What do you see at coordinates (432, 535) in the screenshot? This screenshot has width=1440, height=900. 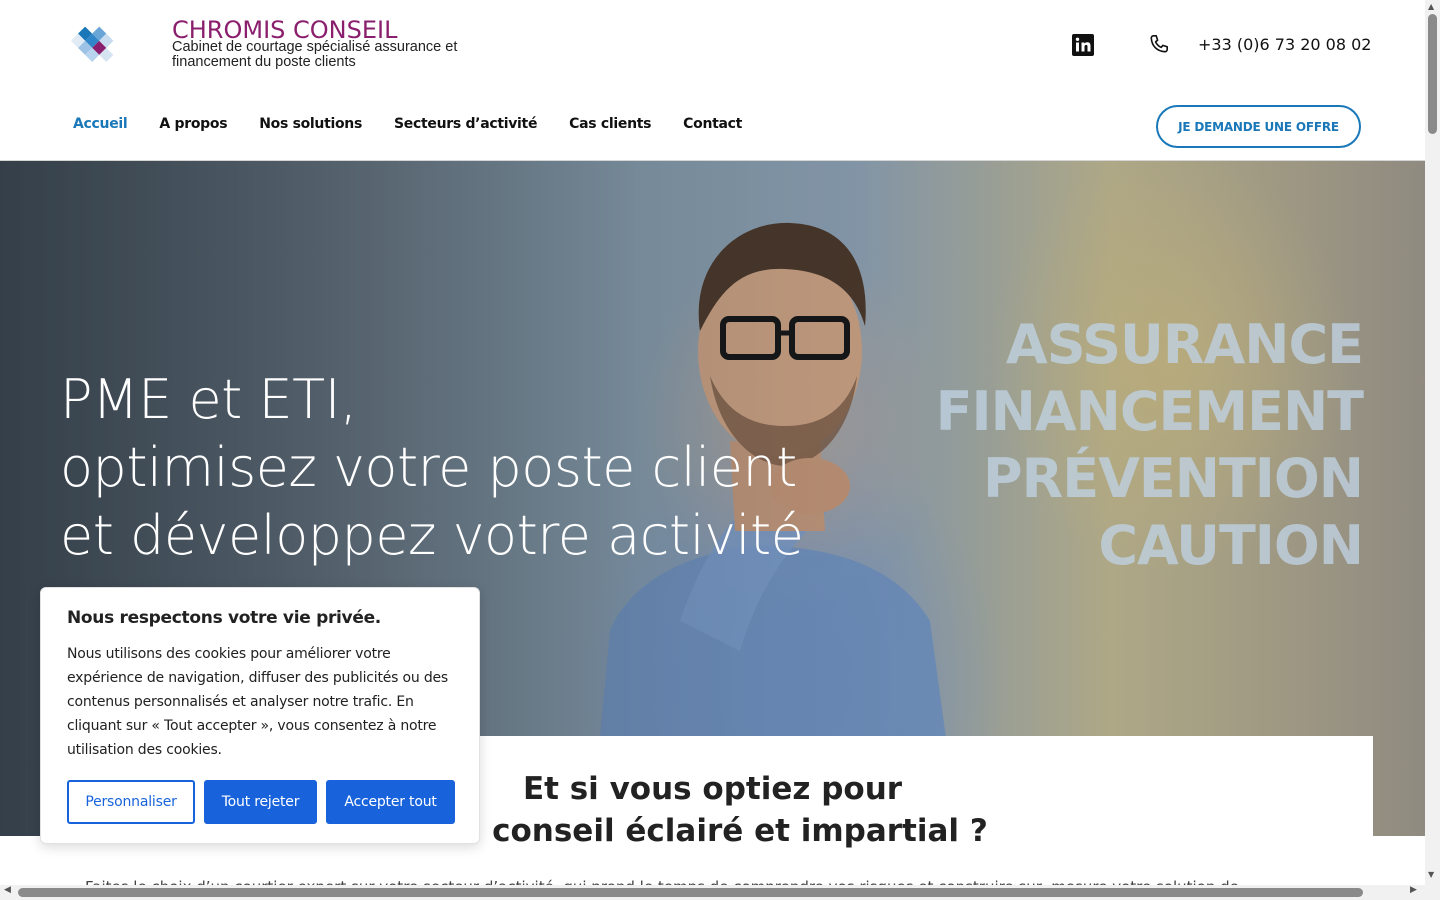 I see `hero-title-line: et développez votre activité` at bounding box center [432, 535].